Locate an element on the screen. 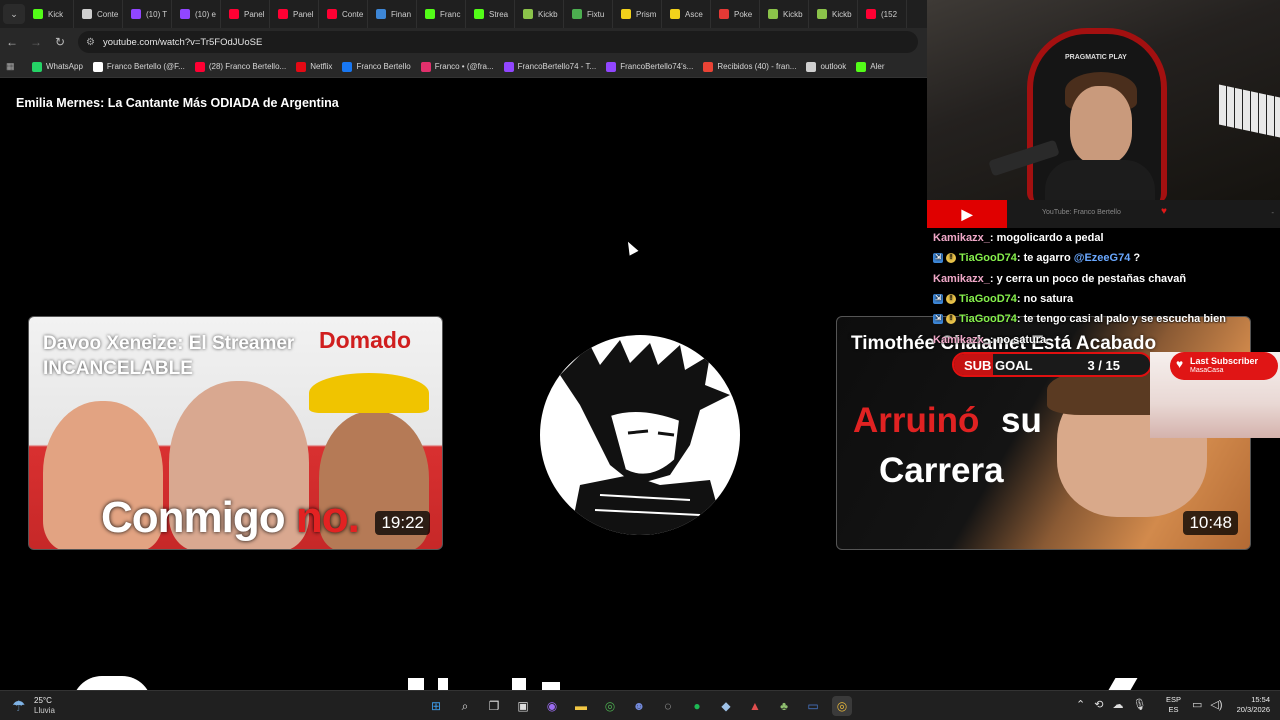 The image size is (1280, 720). steam-icon: ◆ is located at coordinates (726, 706).